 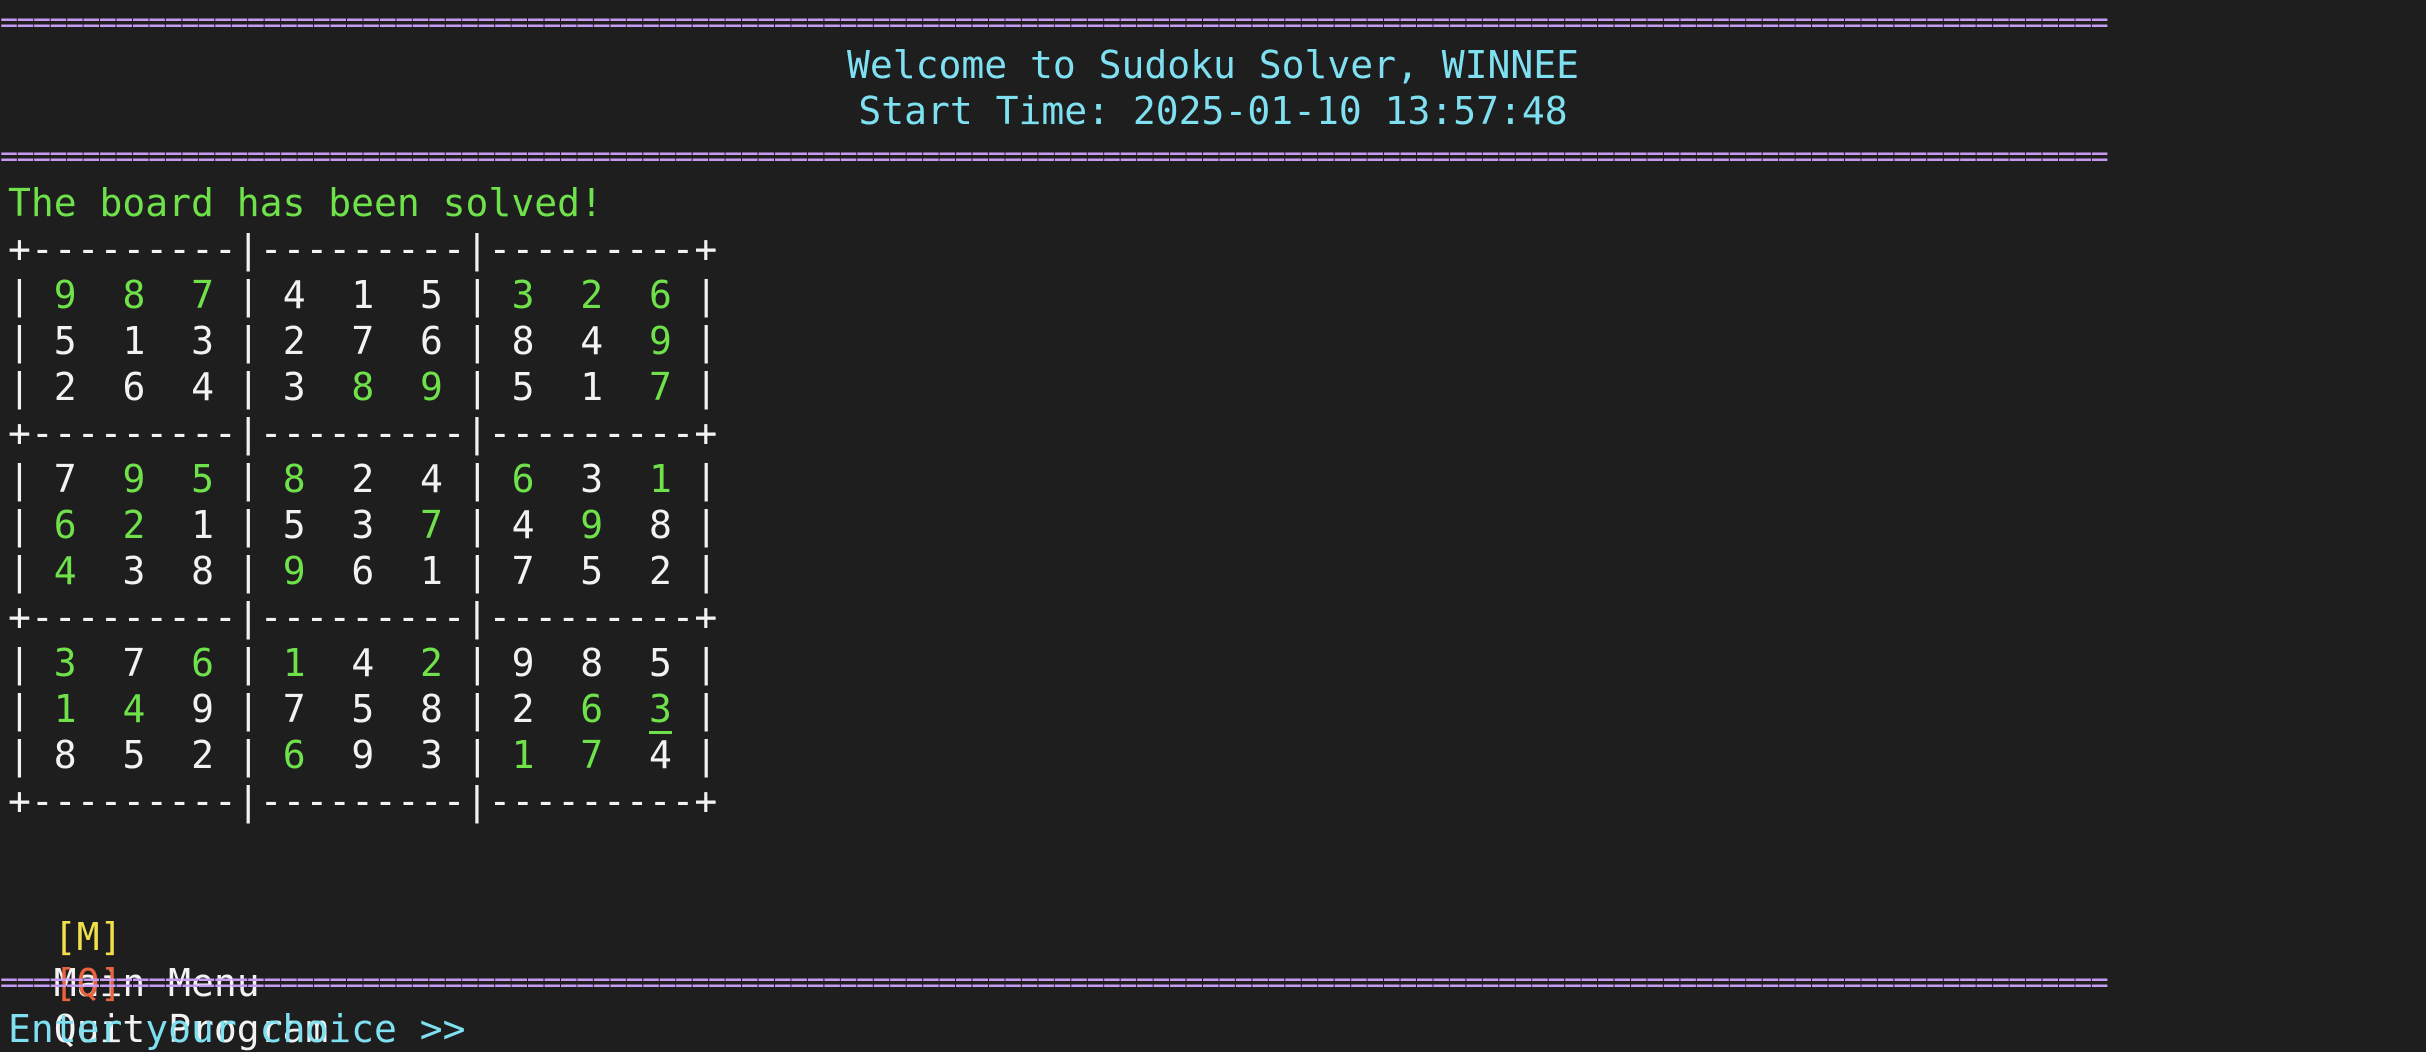 What do you see at coordinates (1213, 111) in the screenshot?
I see `start-time: Start Time: 2025-01-10 13:57:48` at bounding box center [1213, 111].